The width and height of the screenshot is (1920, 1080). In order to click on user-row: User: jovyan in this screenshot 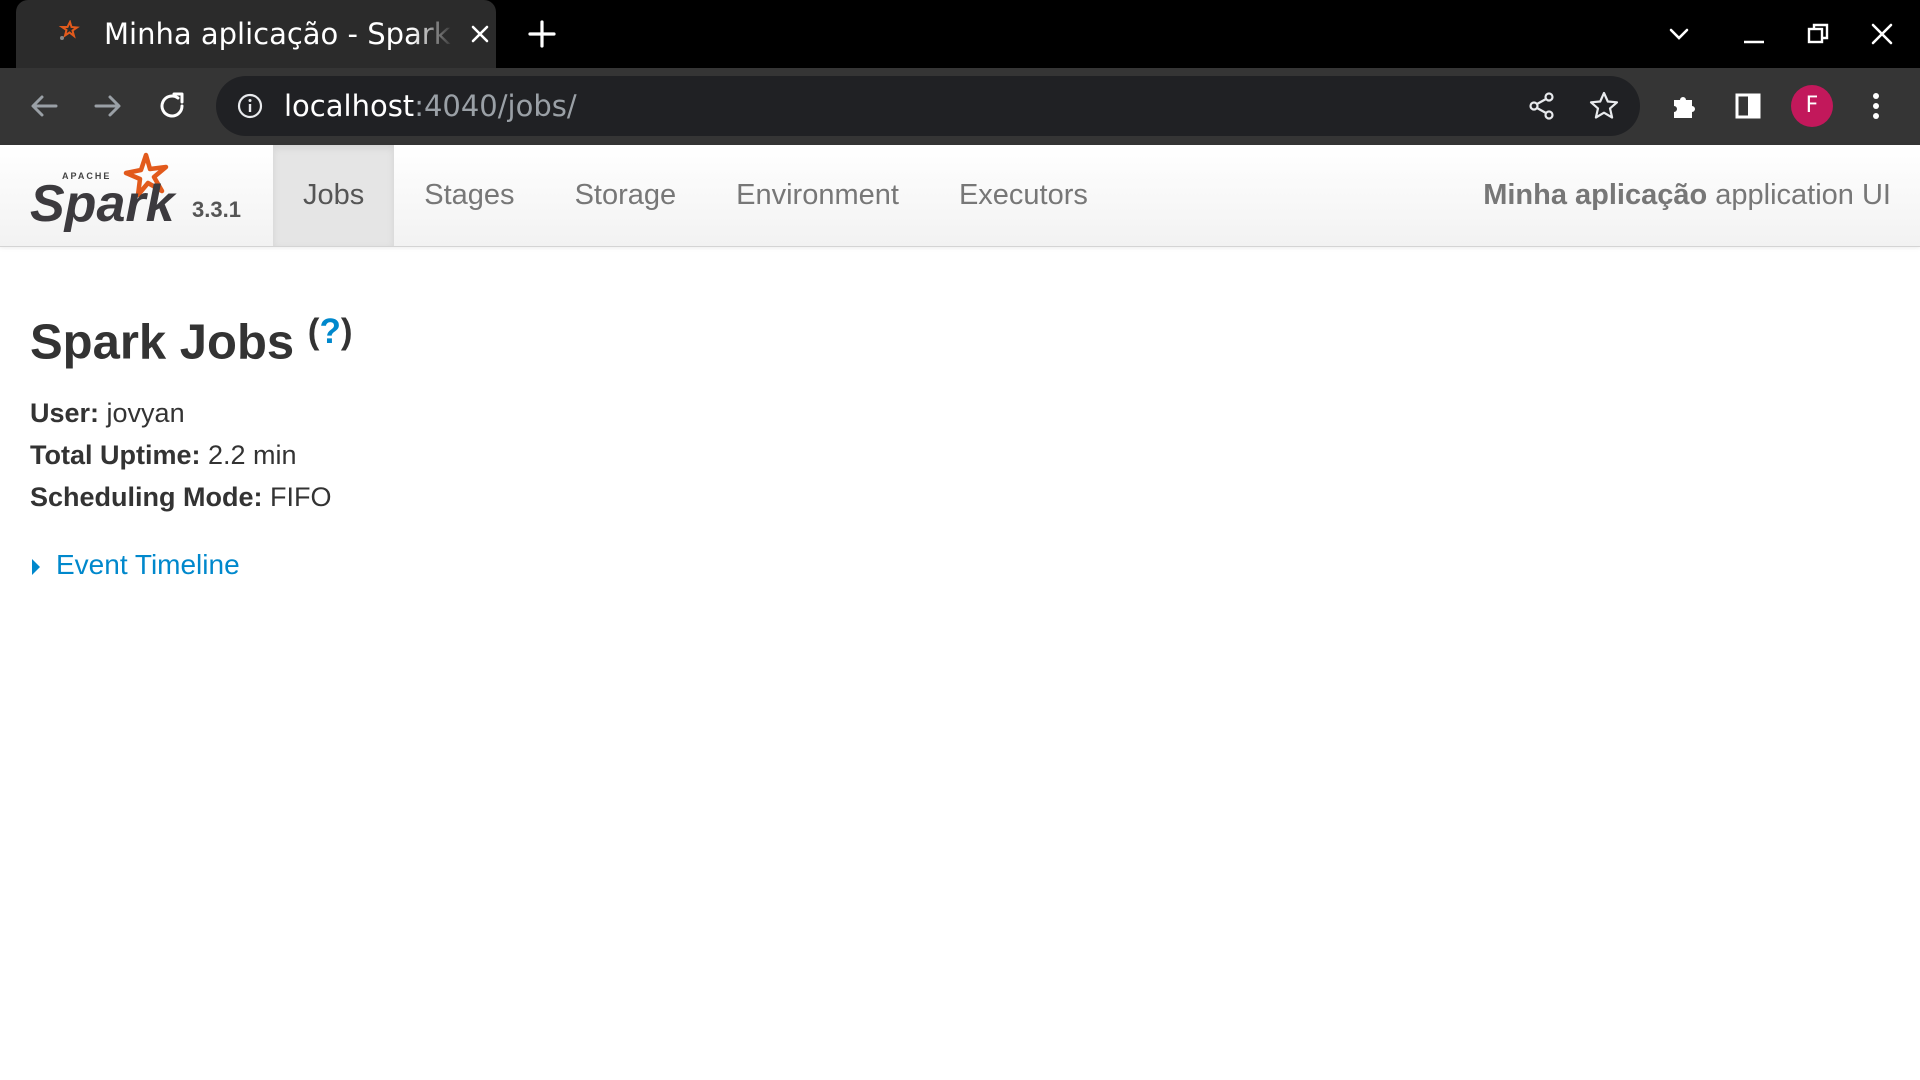, I will do `click(181, 413)`.